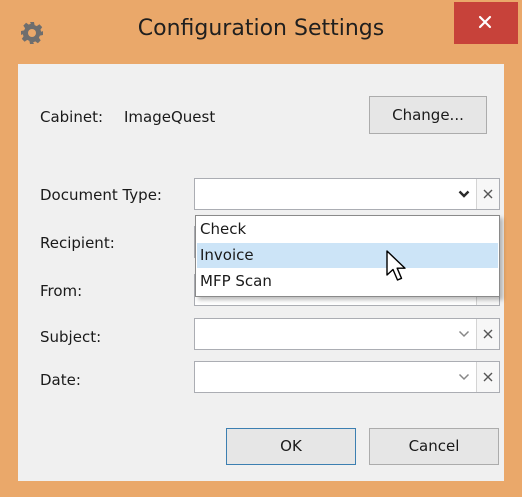  What do you see at coordinates (61, 291) in the screenshot?
I see `from-label: From:` at bounding box center [61, 291].